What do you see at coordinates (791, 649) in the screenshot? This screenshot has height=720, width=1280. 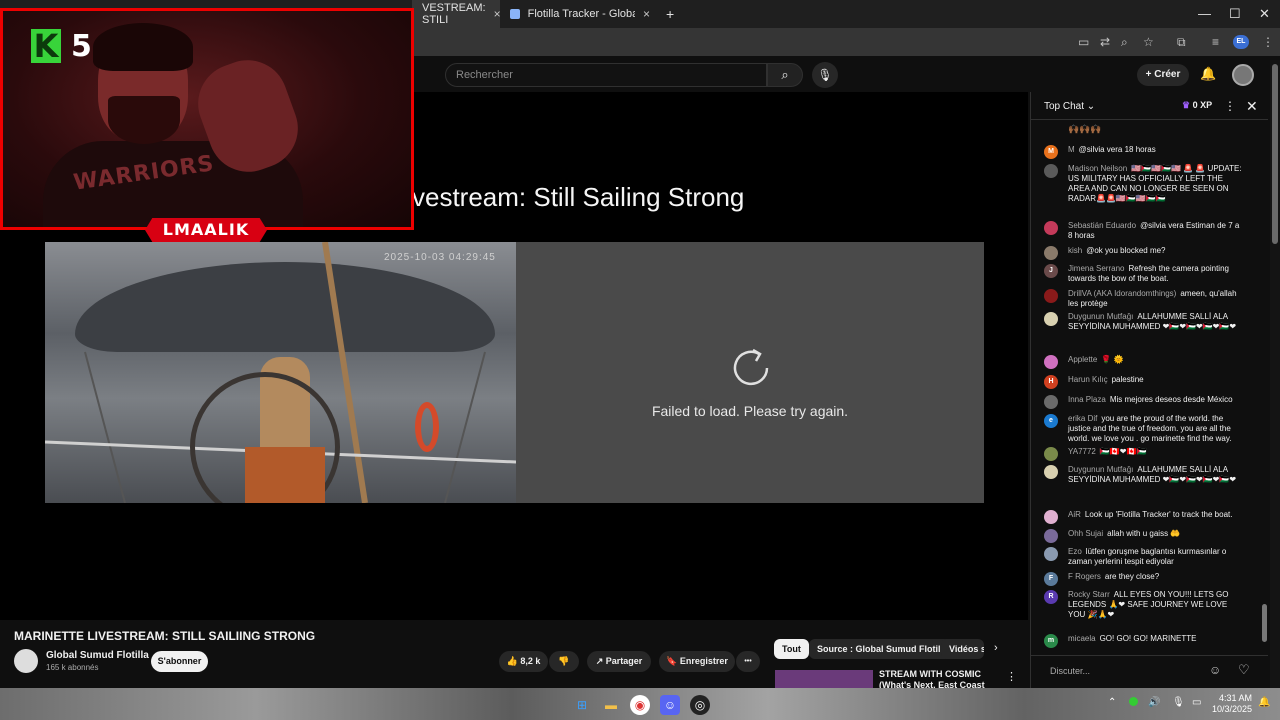 I see `chip-all: Tout` at bounding box center [791, 649].